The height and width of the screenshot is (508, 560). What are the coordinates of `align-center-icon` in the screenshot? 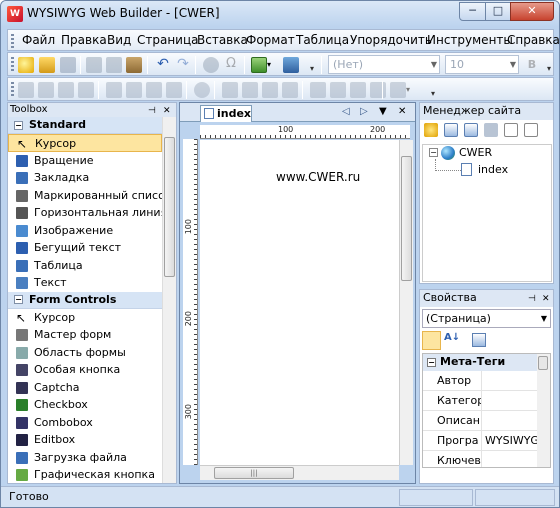 It's located at (46, 90).